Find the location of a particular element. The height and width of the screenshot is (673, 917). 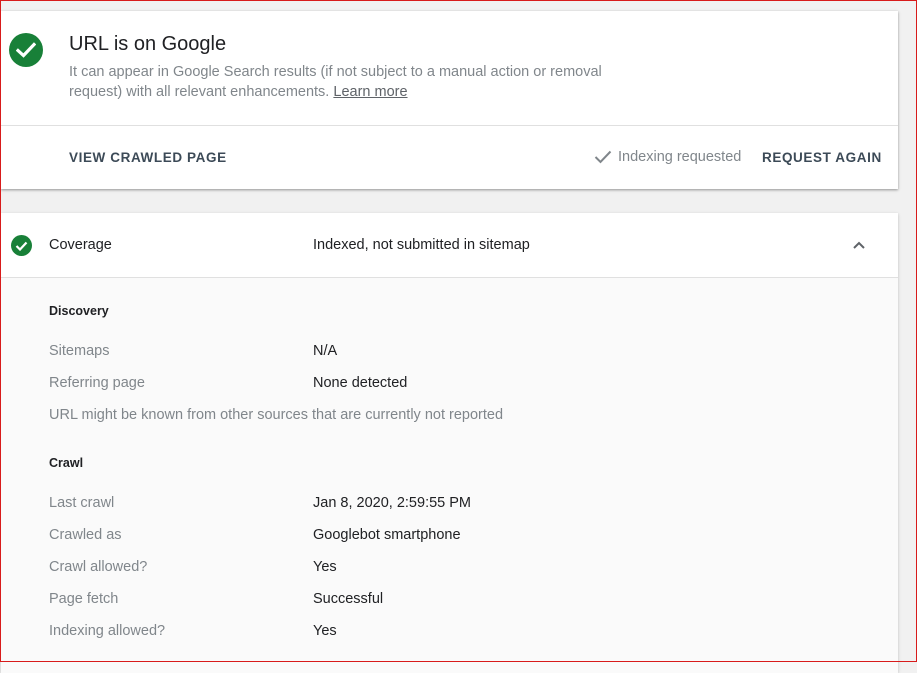

referring-page-value: None detected is located at coordinates (360, 383).